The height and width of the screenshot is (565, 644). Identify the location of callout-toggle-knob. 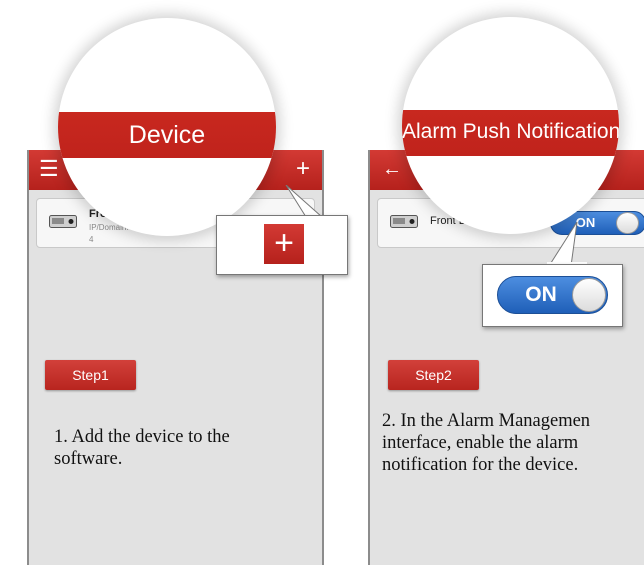
(589, 295).